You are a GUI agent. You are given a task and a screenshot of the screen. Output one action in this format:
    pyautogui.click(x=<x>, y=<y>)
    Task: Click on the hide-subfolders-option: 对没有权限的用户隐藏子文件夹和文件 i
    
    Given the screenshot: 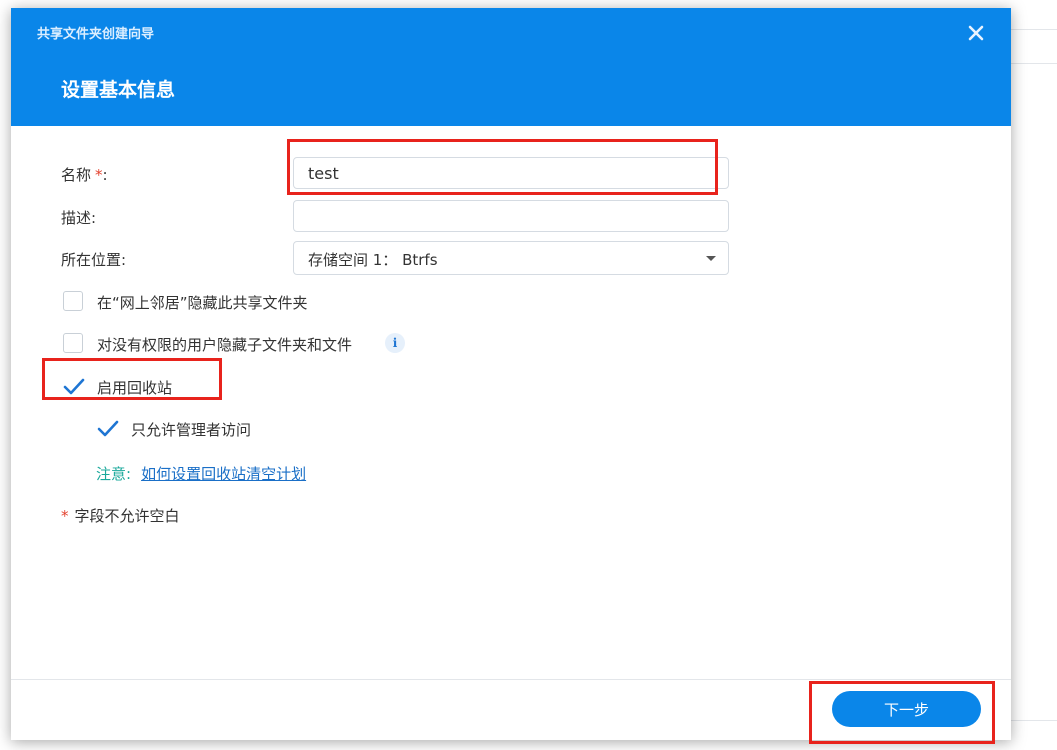 What is the action you would take?
    pyautogui.click(x=243, y=345)
    